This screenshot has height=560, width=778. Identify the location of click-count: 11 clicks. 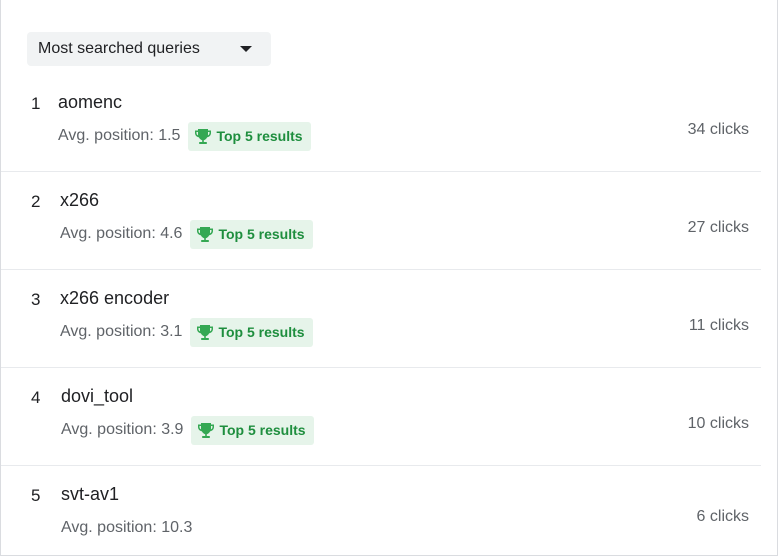
(718, 325).